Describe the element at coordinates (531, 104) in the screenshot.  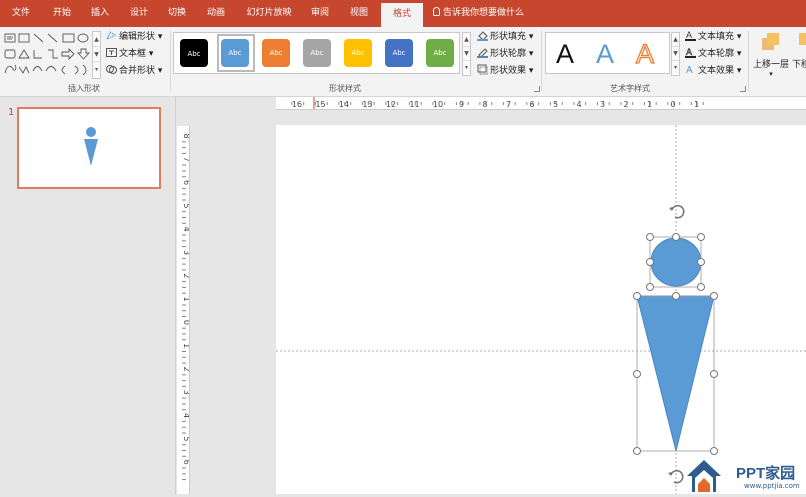
I see `ruler-tick-label: 6` at that location.